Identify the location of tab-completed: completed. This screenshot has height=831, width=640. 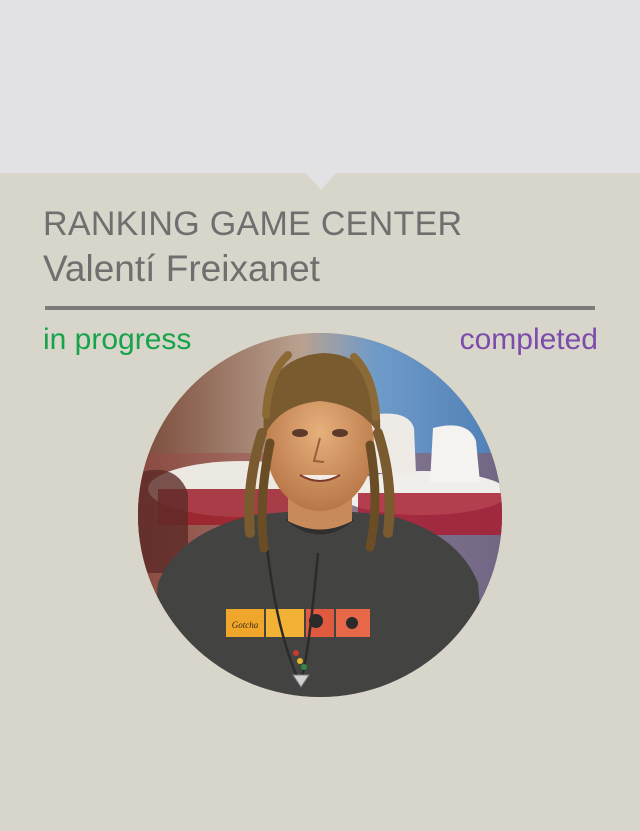
(529, 340).